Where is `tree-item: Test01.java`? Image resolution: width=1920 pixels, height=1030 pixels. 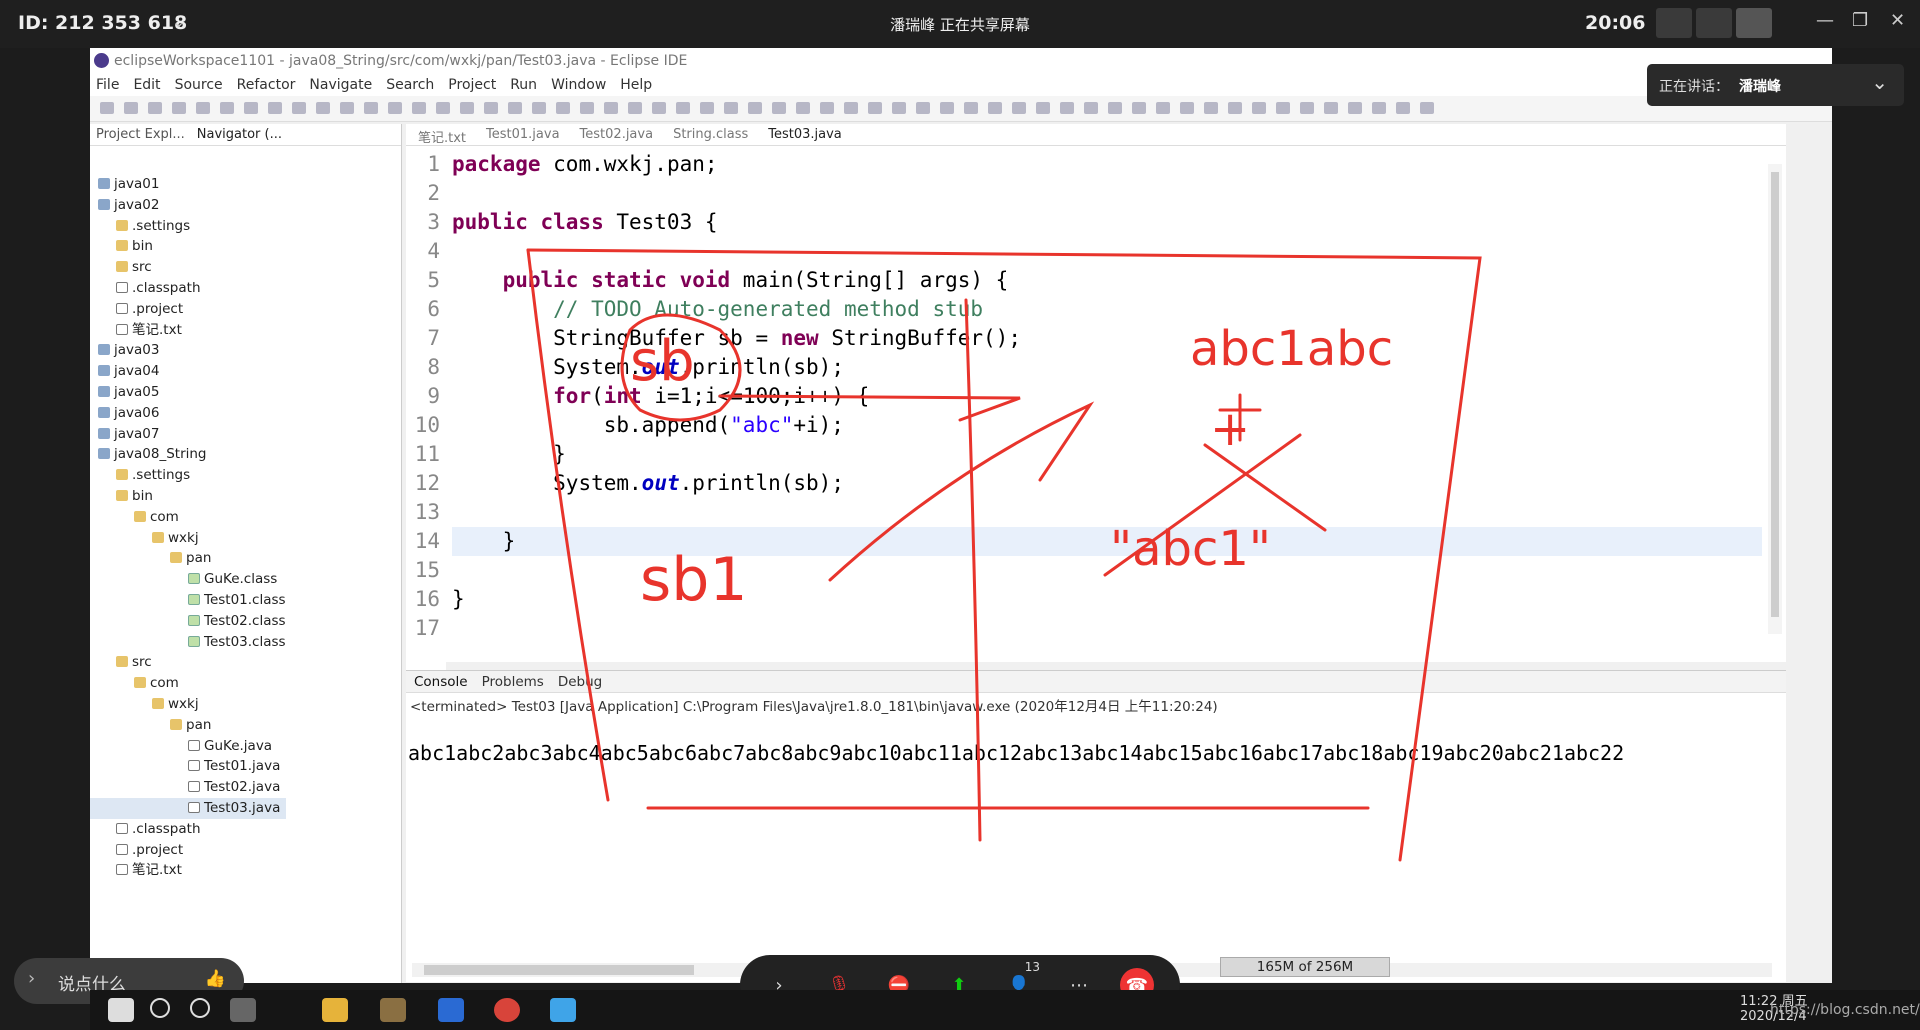 tree-item: Test01.java is located at coordinates (188, 766).